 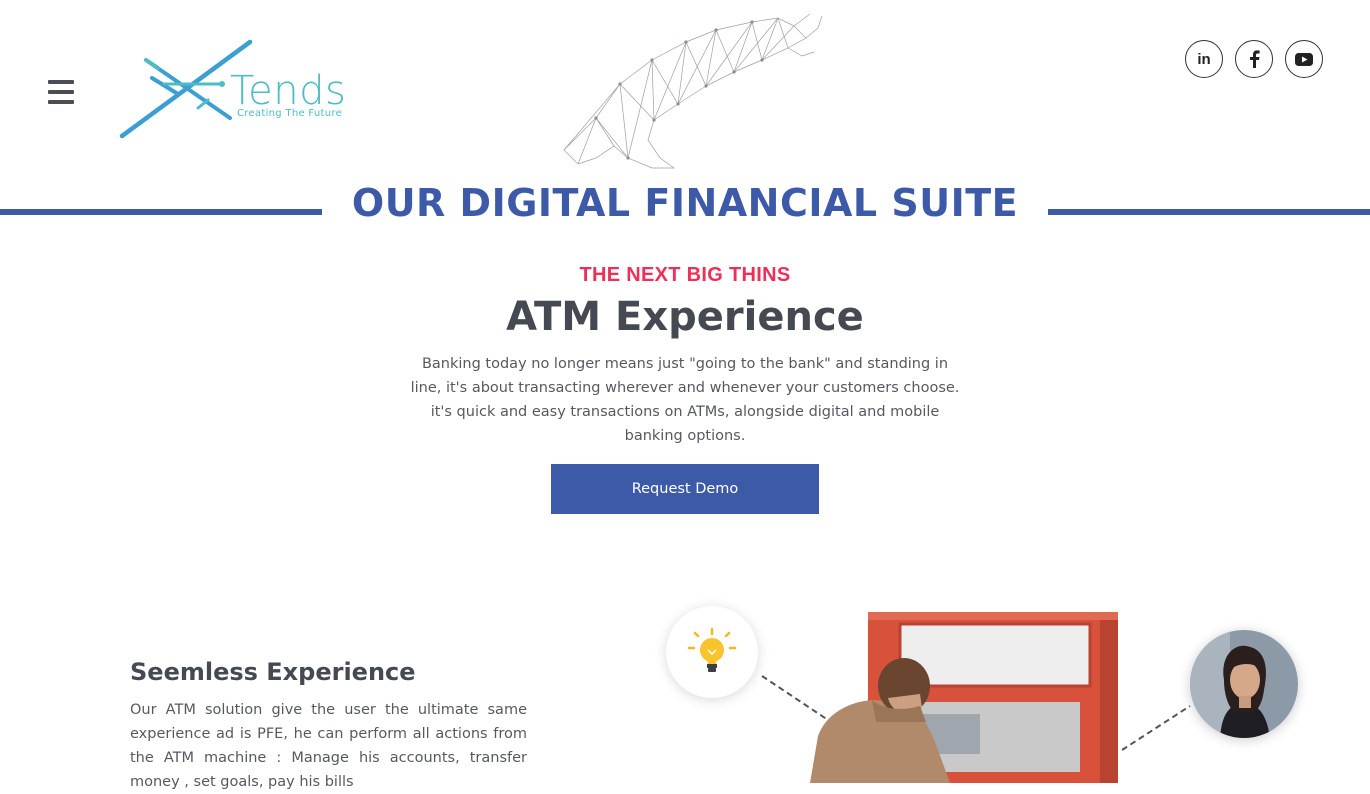 I want to click on facebook-button, so click(x=1254, y=59).